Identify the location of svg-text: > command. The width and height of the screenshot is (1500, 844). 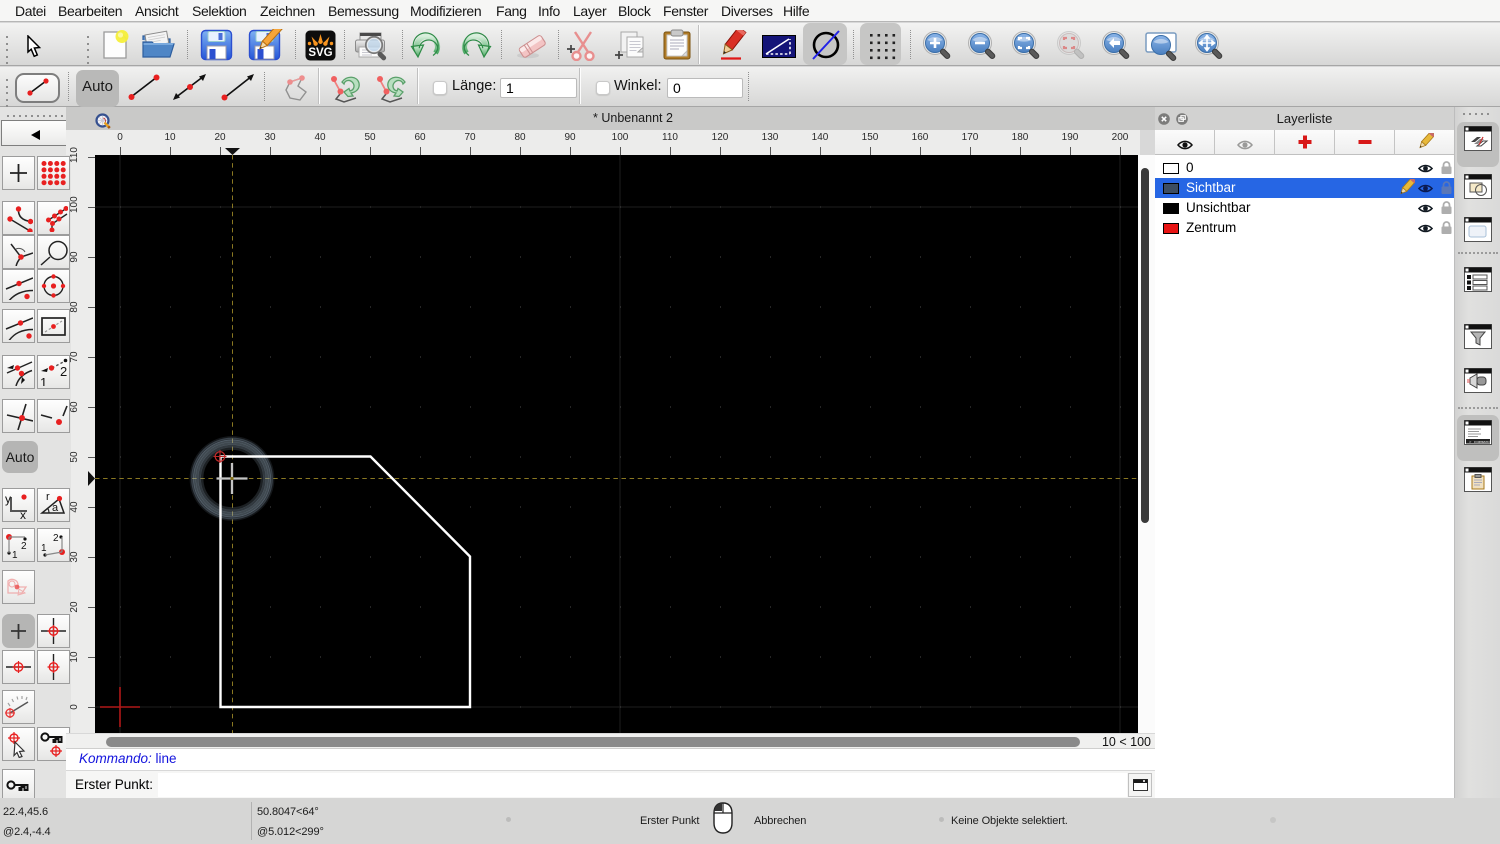
(1480, 442).